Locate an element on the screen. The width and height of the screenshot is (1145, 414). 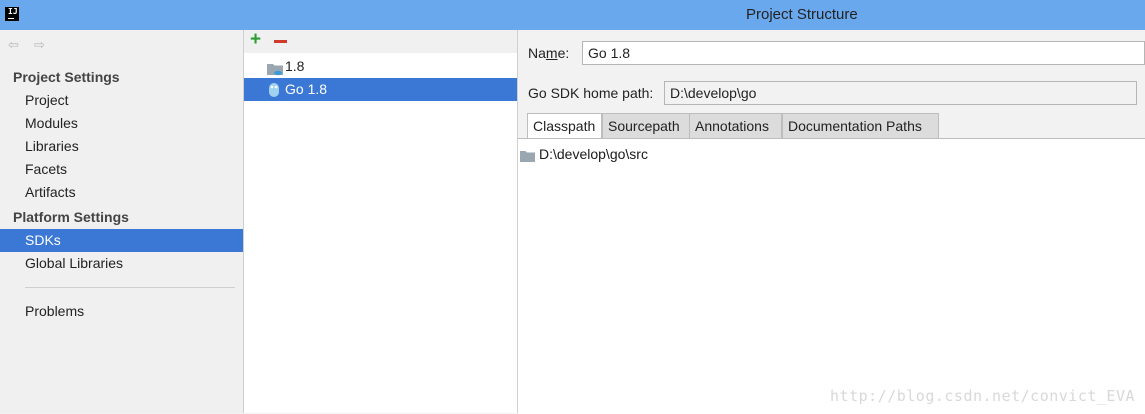
classpath-entry-label: D:\develop\go\src is located at coordinates (593, 154).